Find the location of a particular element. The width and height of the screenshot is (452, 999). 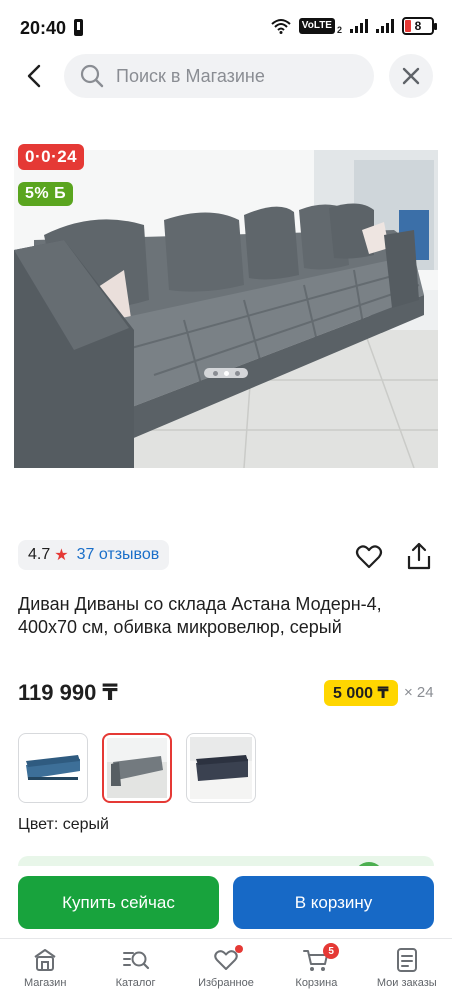

bonus-badge: 5% Б is located at coordinates (46, 194).